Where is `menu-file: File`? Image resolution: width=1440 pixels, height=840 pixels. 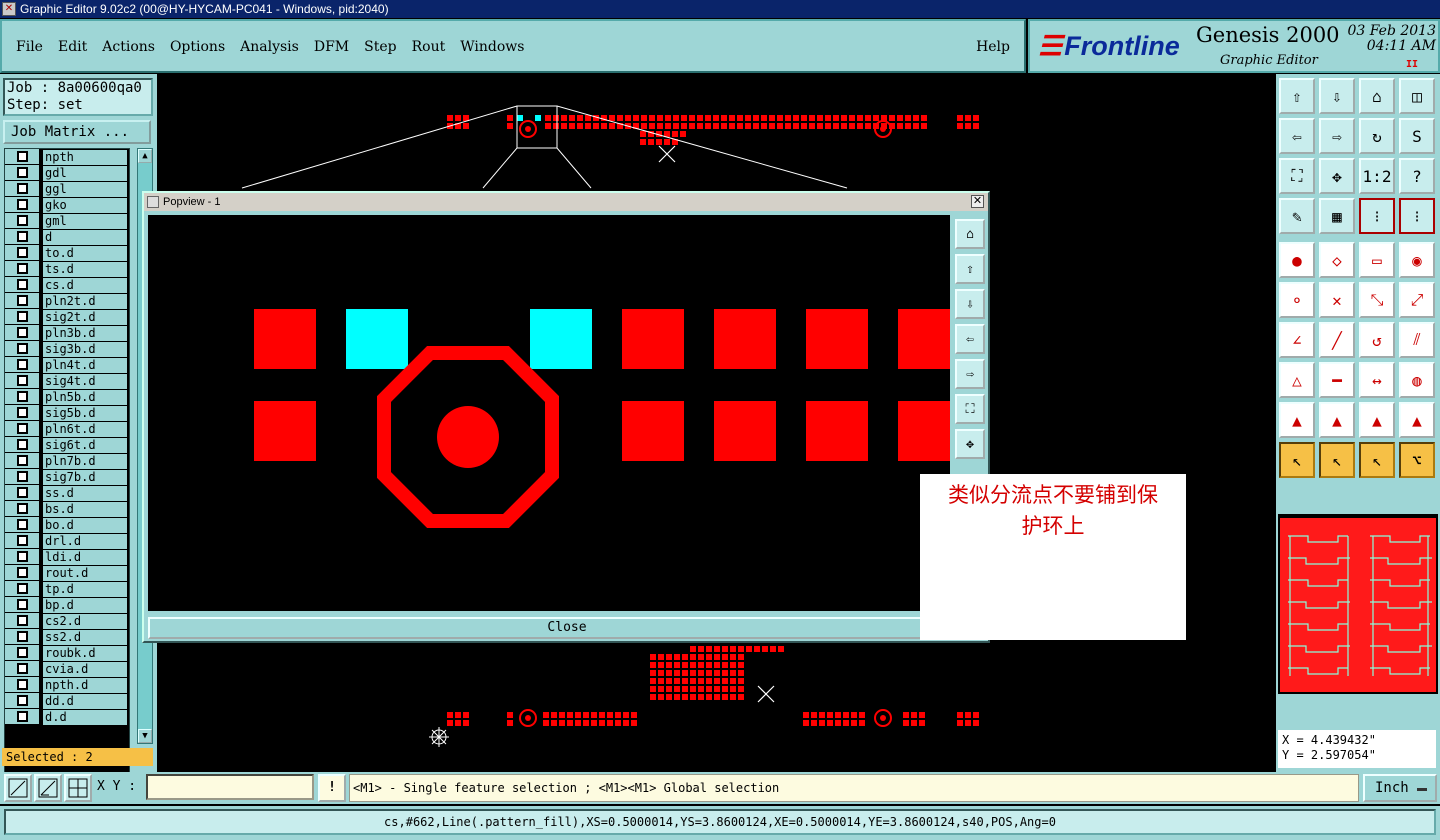 menu-file: File is located at coordinates (29, 47).